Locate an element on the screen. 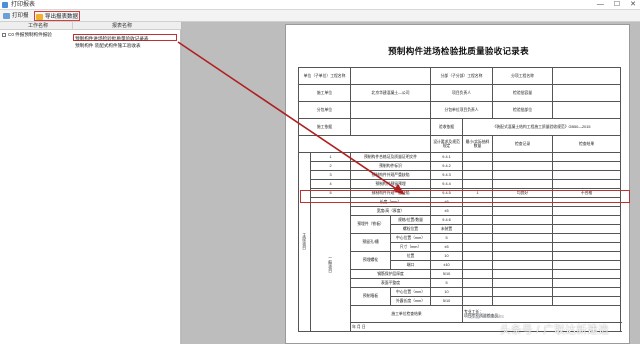 This screenshot has height=344, width=640. table-row: 2 预制构件标识 9.4.2 is located at coordinates (460, 166).